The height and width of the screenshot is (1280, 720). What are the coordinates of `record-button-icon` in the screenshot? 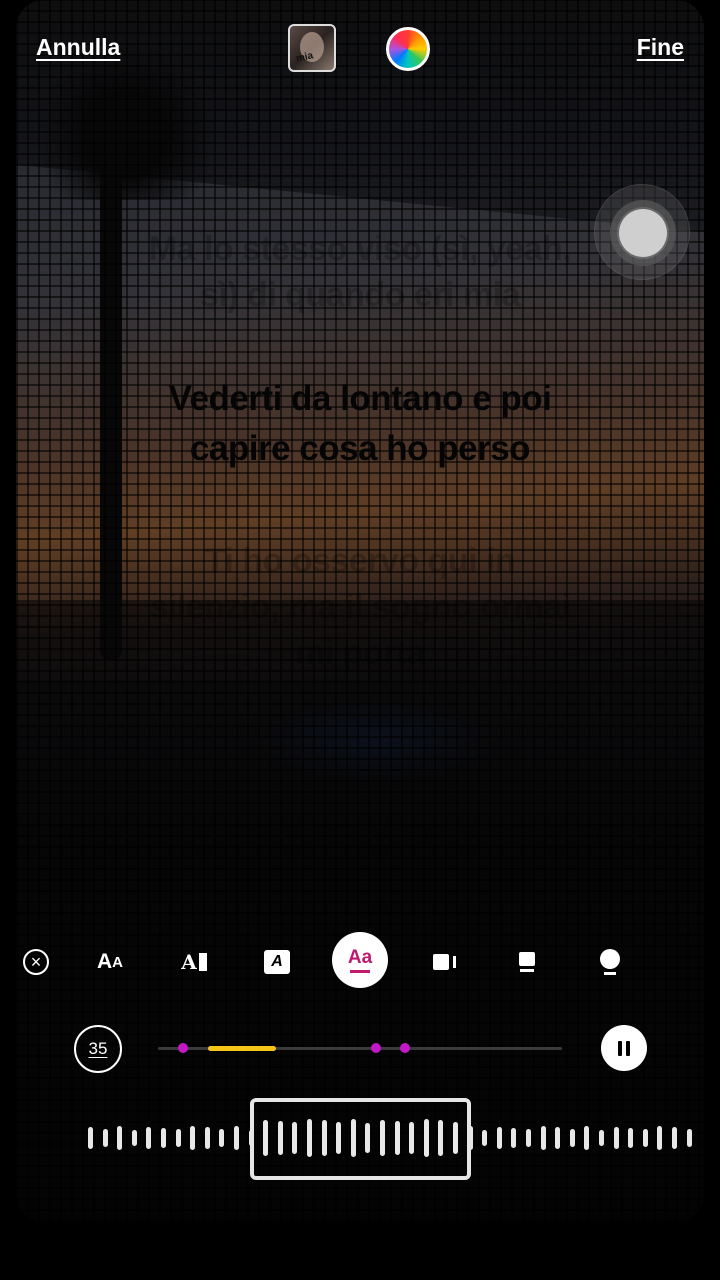 It's located at (643, 233).